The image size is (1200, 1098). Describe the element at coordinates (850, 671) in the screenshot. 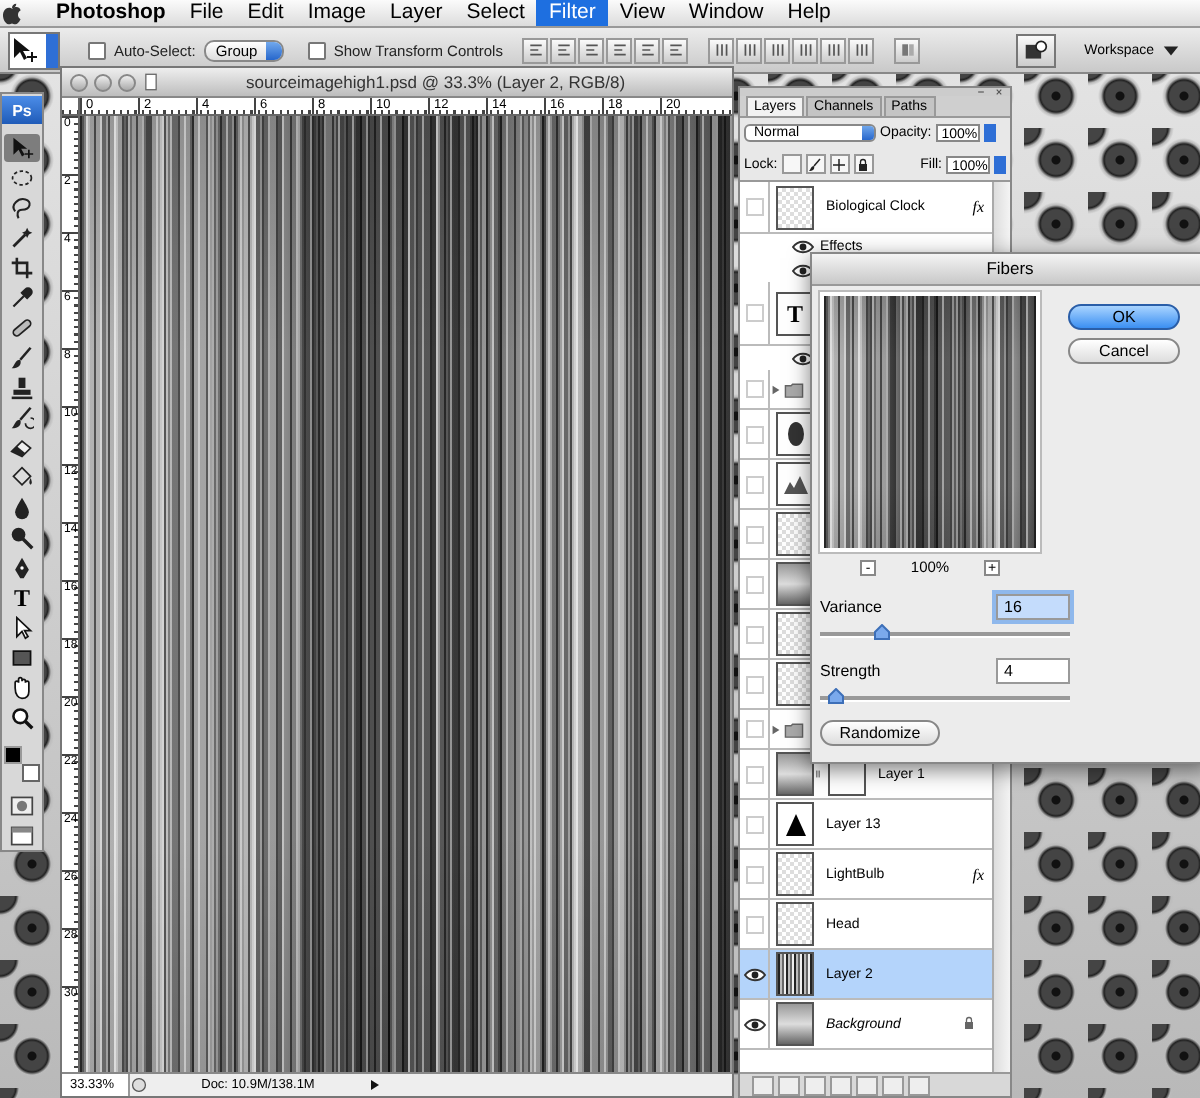

I see `parameter-label: Strength` at that location.